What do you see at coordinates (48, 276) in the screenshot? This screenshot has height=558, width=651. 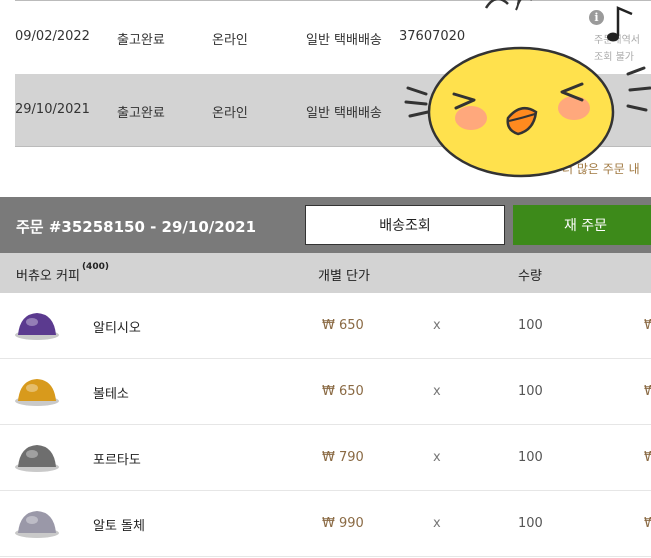 I see `column-product-label: 버츄오 커피` at bounding box center [48, 276].